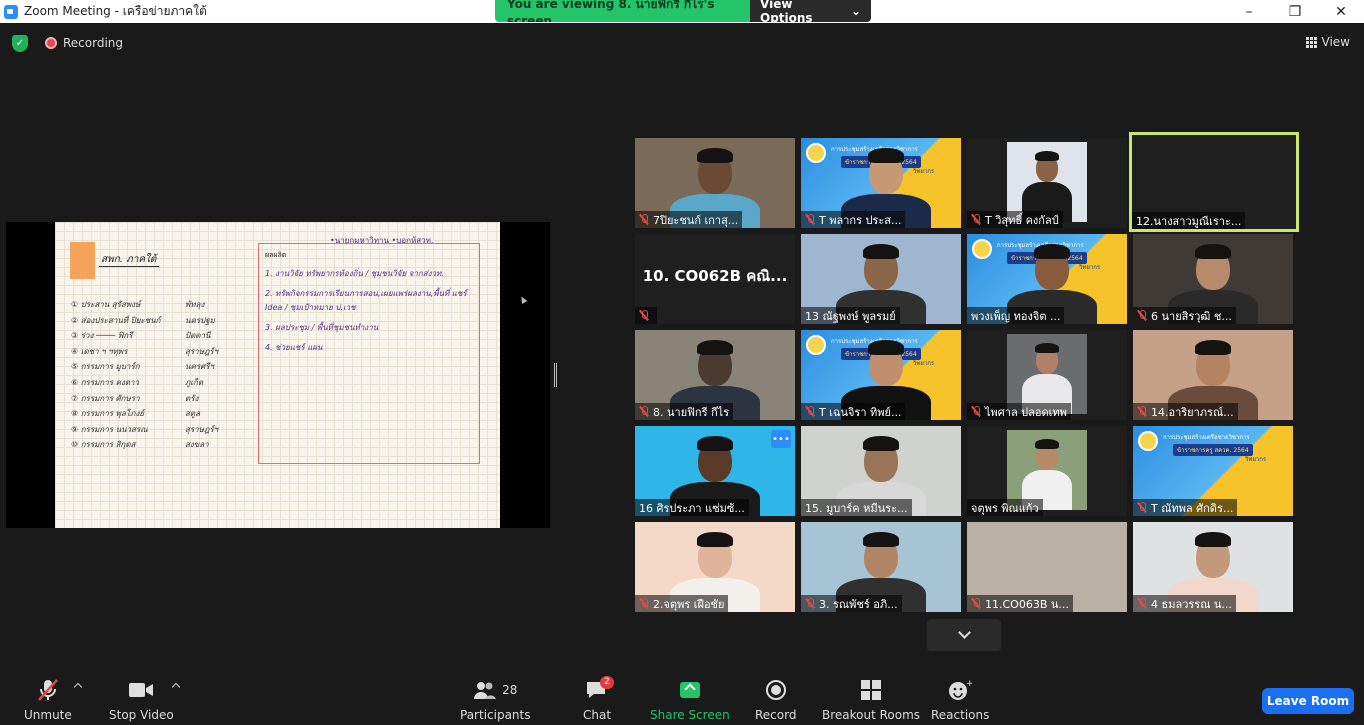 The width and height of the screenshot is (1364, 725). I want to click on list-item: ⑤ กรรมการ มูบาร์ก, so click(105, 367).